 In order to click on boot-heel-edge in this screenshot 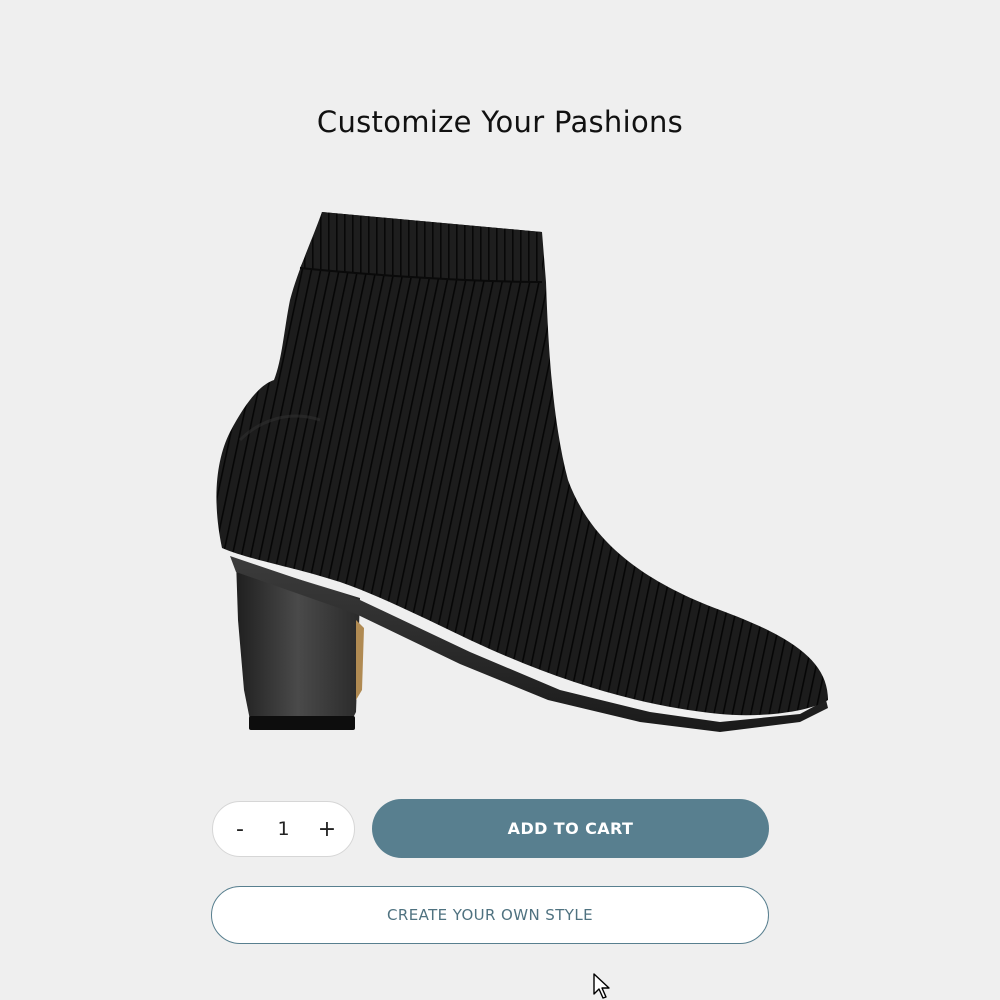, I will do `click(360, 660)`.